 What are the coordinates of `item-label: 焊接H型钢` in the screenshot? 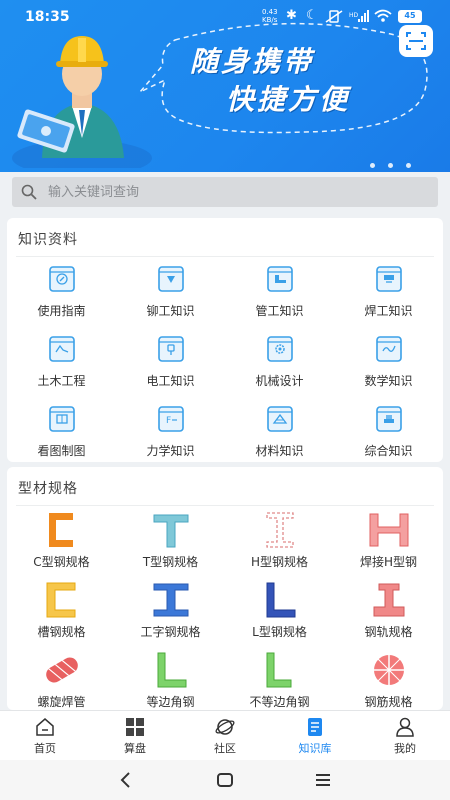 It's located at (388, 562).